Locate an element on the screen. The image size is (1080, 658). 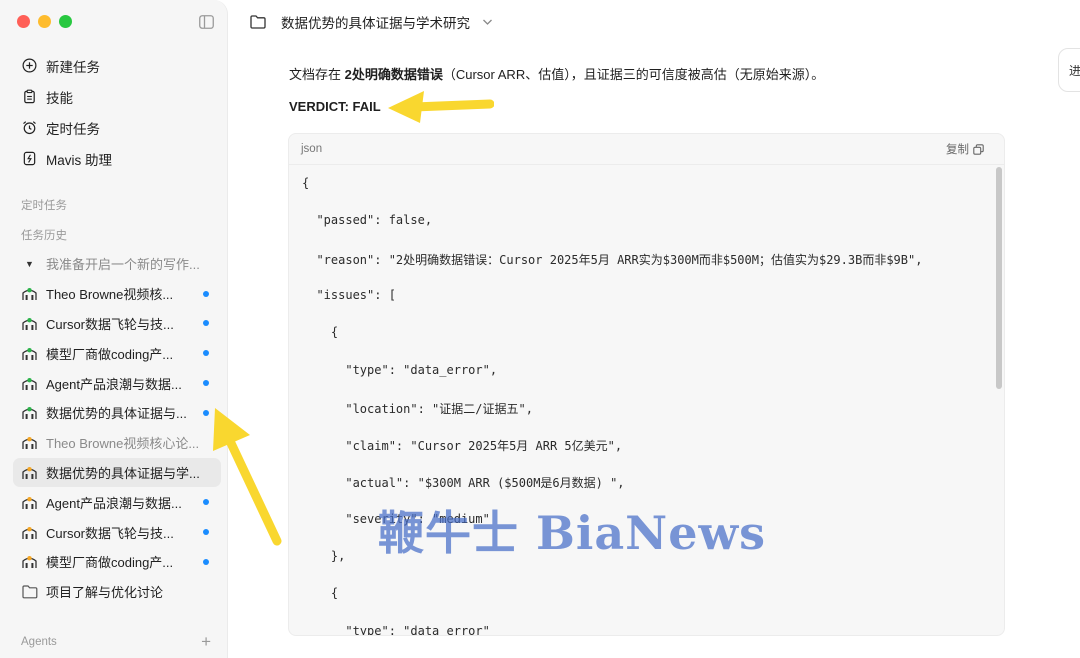
main-header: 数据优势的具体证据与学术研究 is located at coordinates (371, 22).